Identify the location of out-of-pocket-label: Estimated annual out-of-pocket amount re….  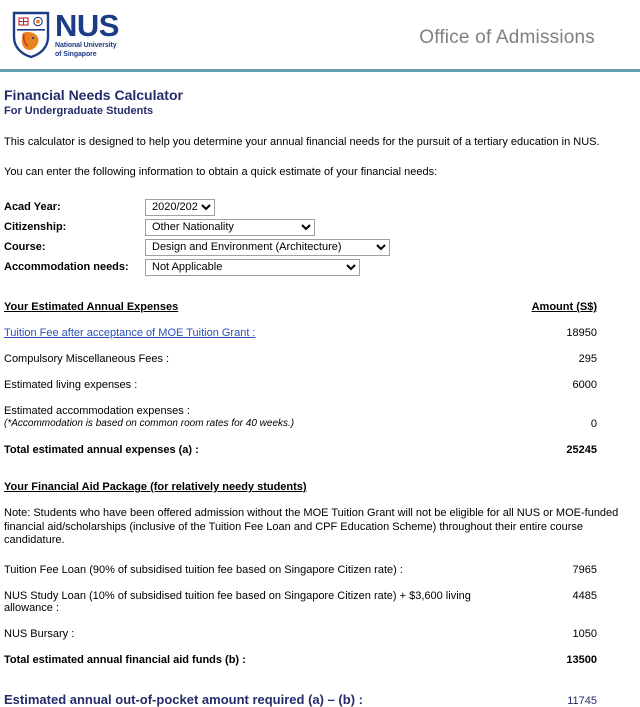
(183, 699).